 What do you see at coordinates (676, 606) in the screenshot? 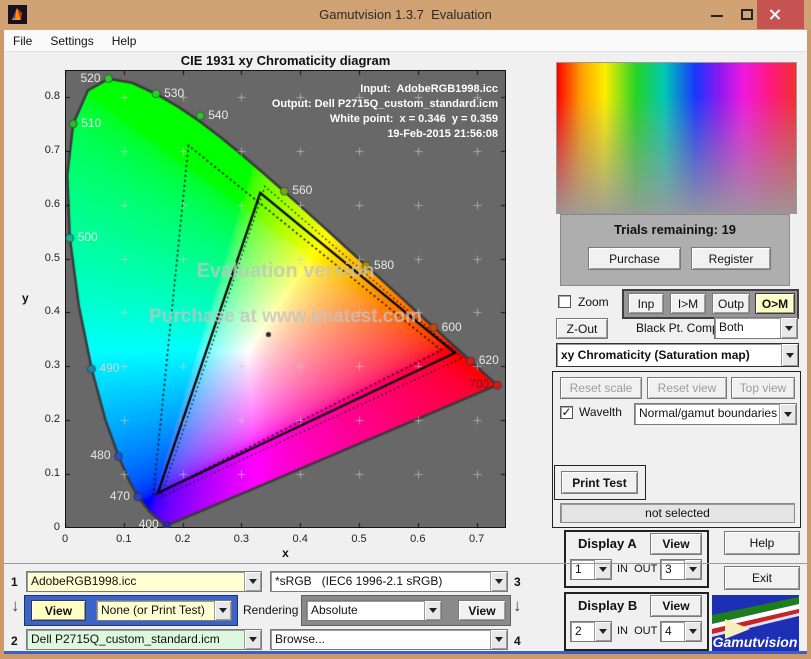
I see `display-b-view-button: View` at bounding box center [676, 606].